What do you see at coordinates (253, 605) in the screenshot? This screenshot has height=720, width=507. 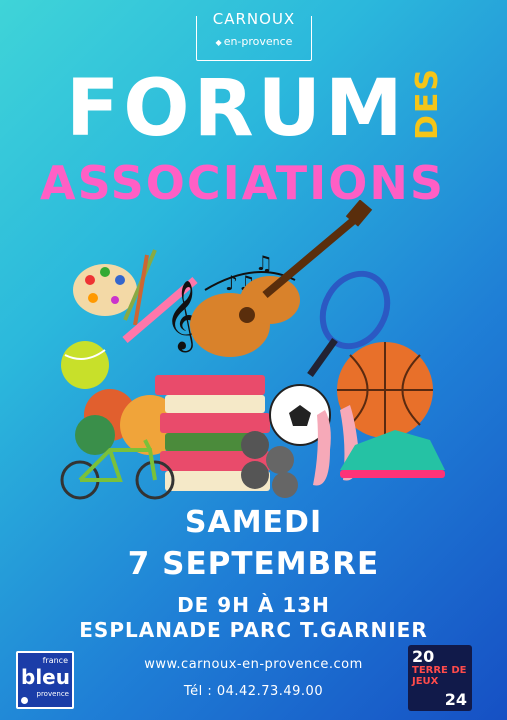 I see `event-time: DE 9H À 13H` at bounding box center [253, 605].